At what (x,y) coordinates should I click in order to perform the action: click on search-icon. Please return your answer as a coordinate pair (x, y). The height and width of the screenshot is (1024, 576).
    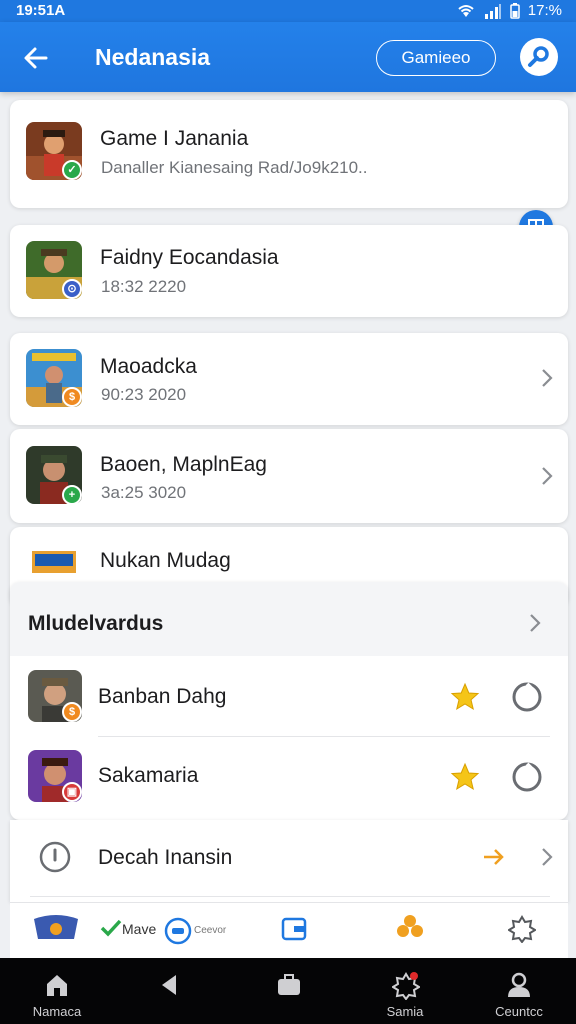
    Looking at the image, I should click on (538, 56).